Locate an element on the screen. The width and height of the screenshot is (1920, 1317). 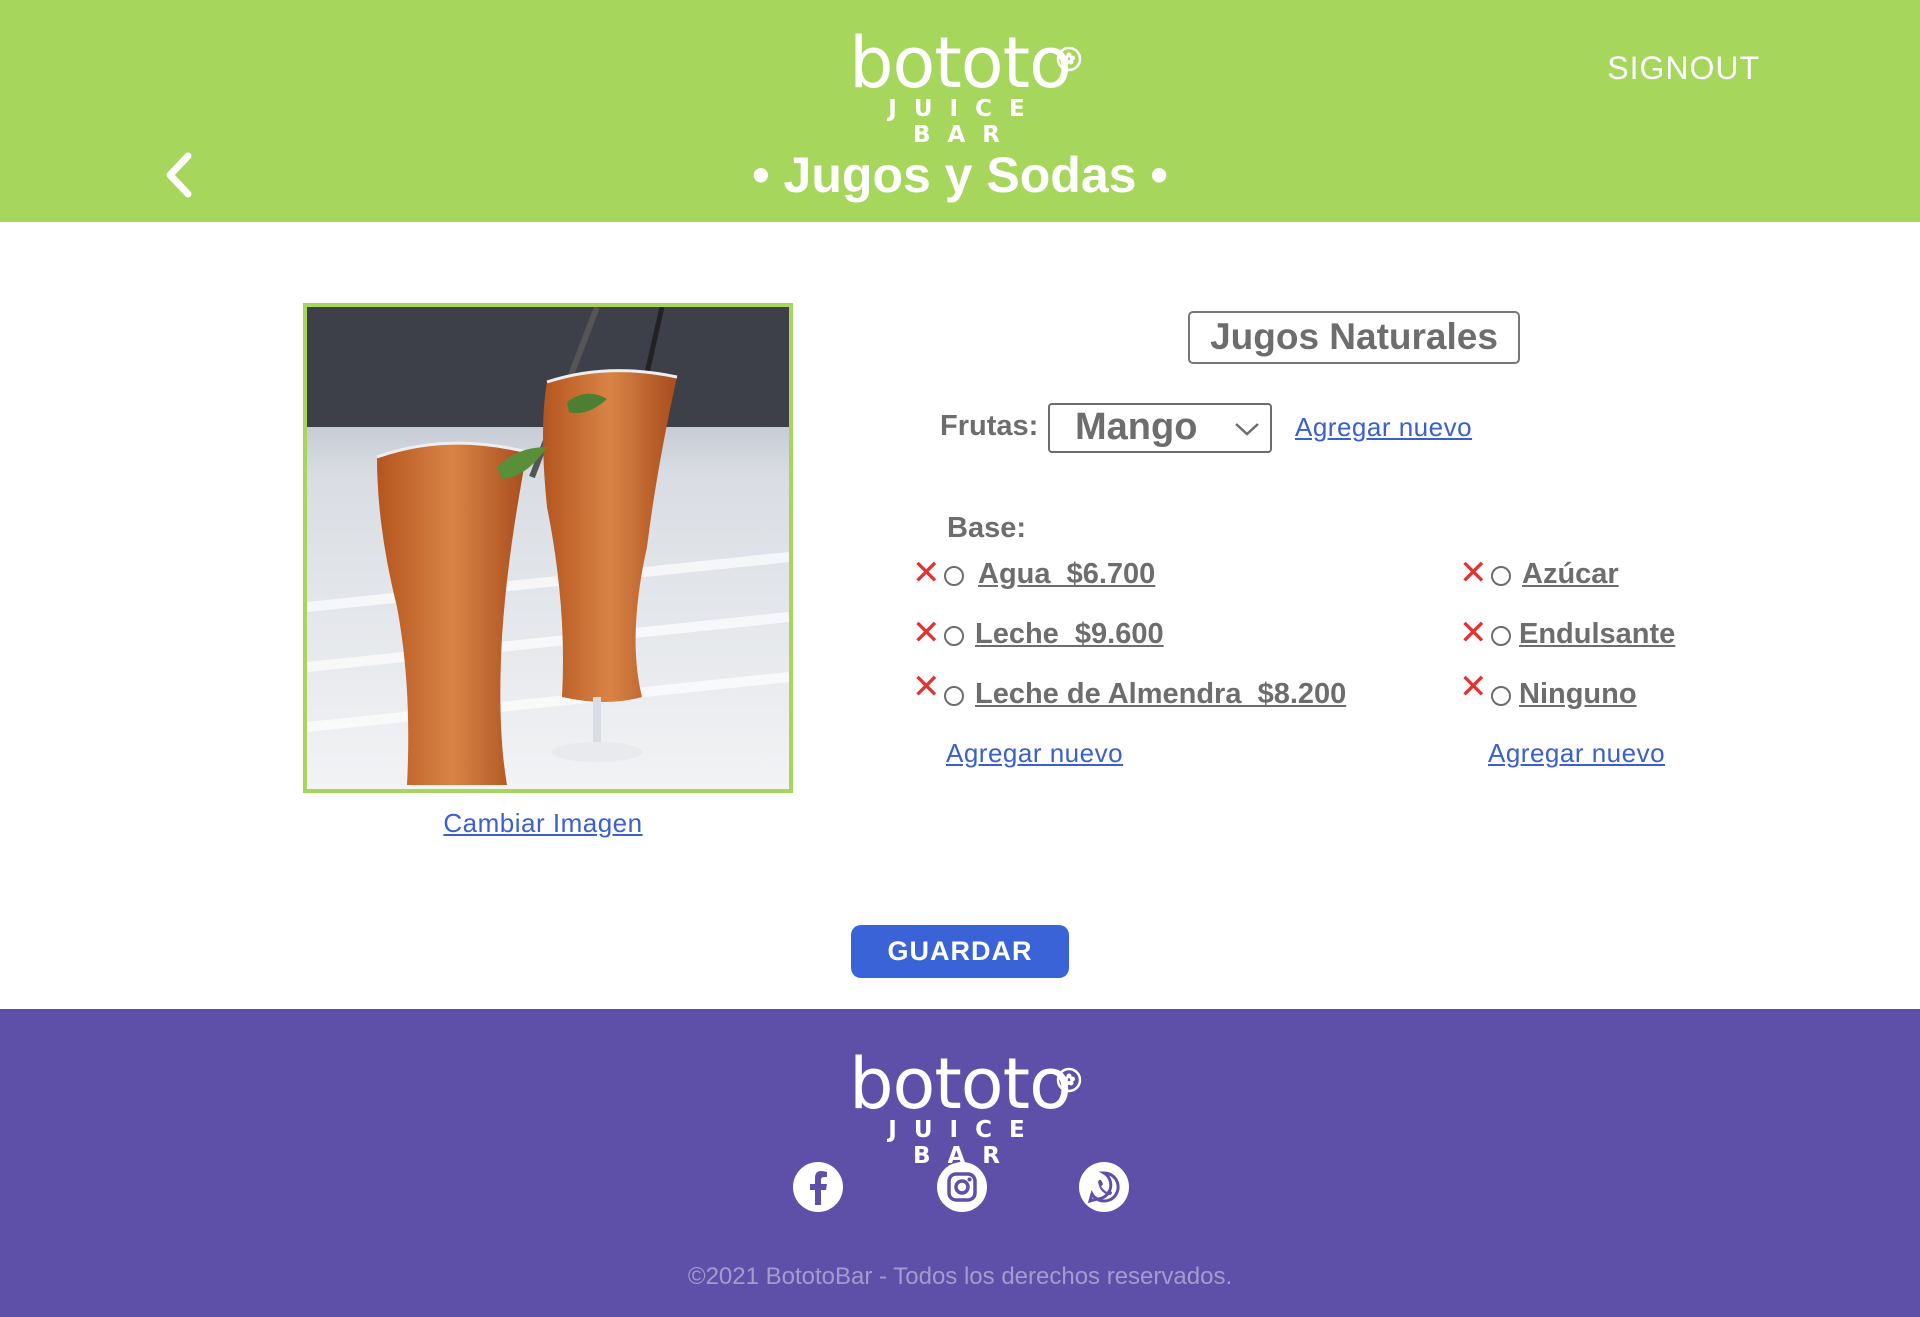
juice-glasses-illustration is located at coordinates (548, 548).